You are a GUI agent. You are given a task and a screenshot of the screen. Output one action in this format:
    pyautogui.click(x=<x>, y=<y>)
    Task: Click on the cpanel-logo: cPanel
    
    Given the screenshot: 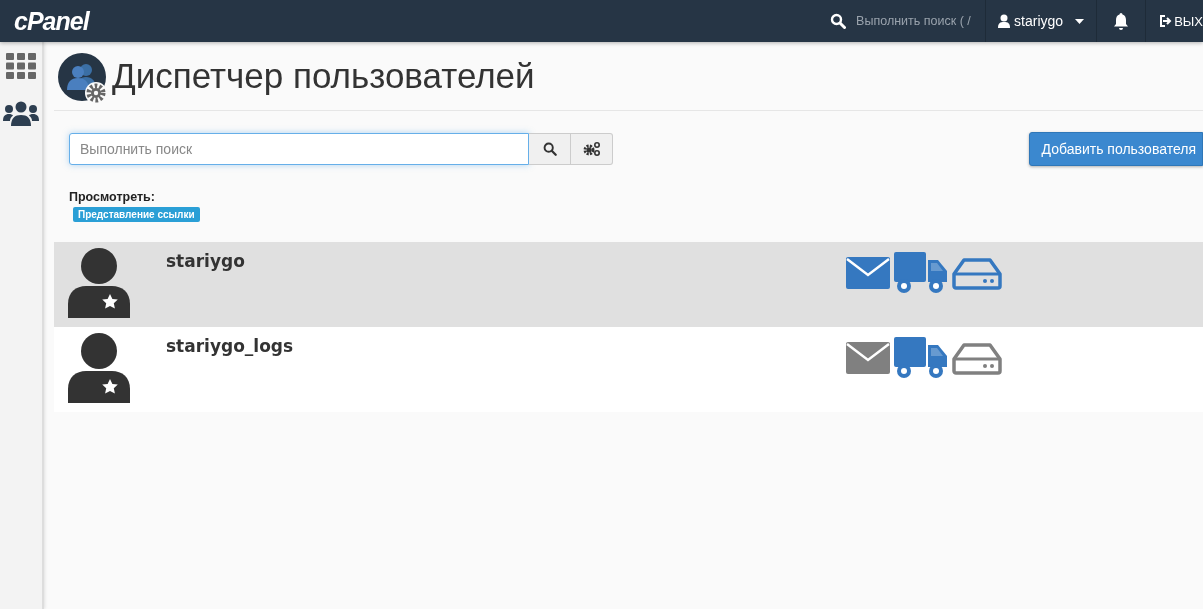 What is the action you would take?
    pyautogui.click(x=51, y=21)
    